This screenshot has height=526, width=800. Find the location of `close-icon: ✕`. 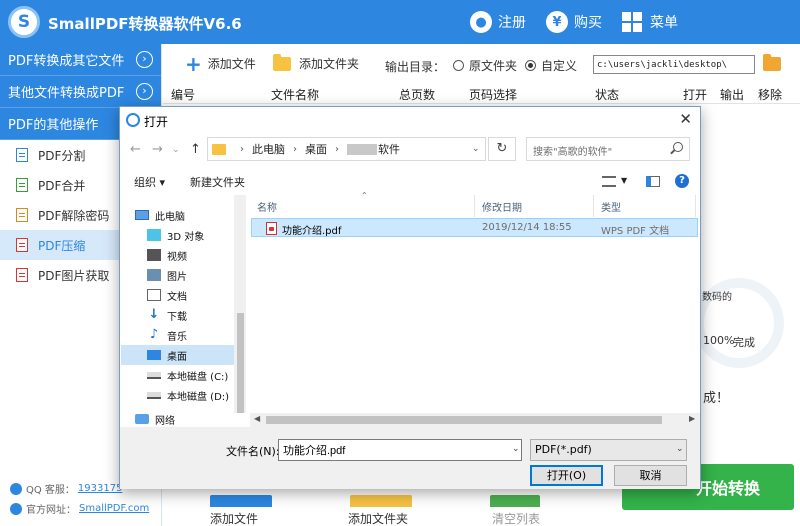

close-icon: ✕ is located at coordinates (685, 119).